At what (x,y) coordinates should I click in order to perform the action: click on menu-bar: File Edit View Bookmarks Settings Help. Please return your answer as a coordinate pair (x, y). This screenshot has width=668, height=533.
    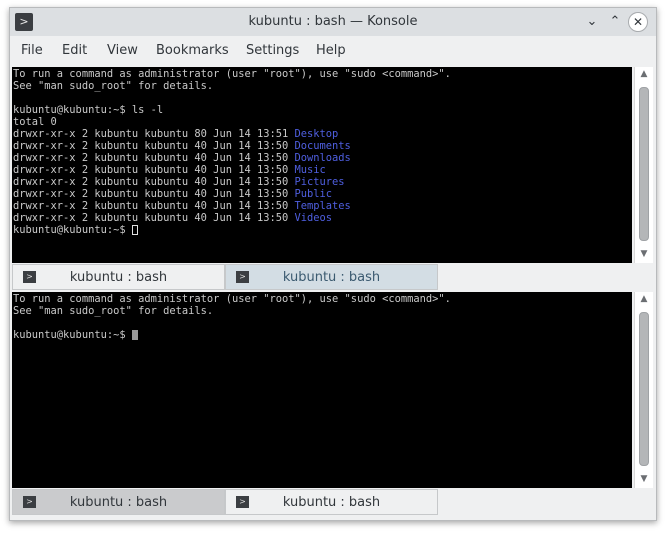
    Looking at the image, I should click on (333, 51).